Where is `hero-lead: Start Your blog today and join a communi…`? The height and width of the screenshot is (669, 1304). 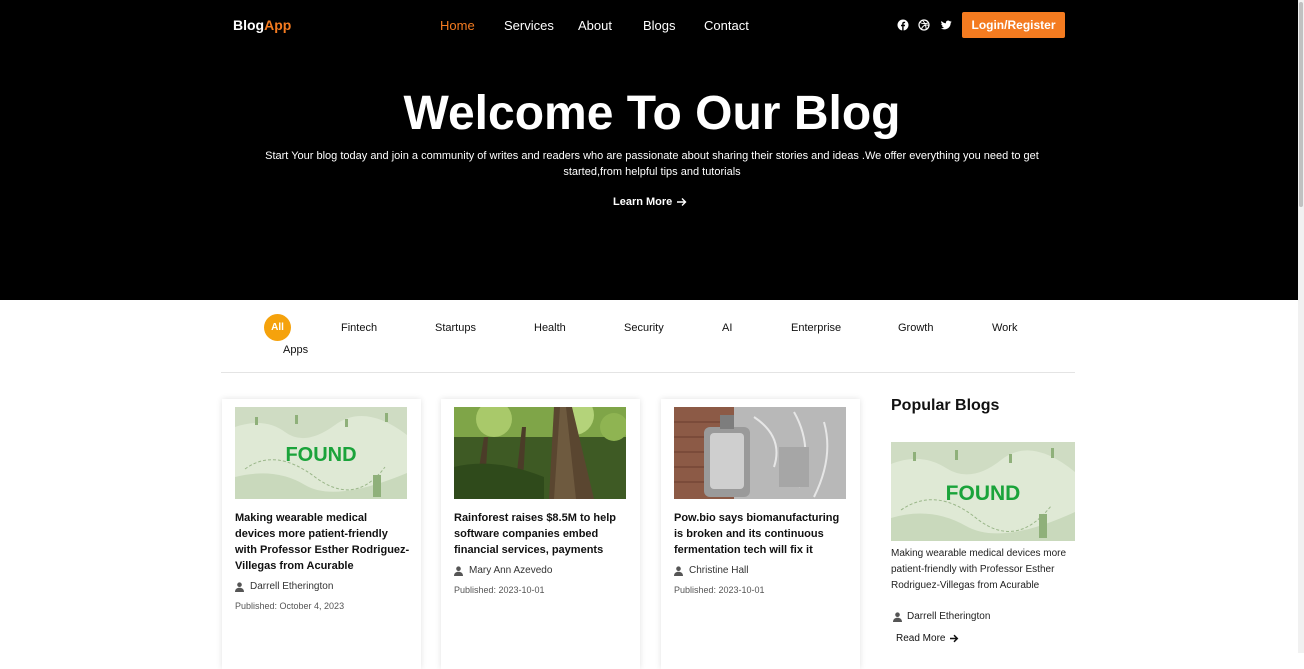
hero-lead: Start Your blog today and join a communi… is located at coordinates (652, 164).